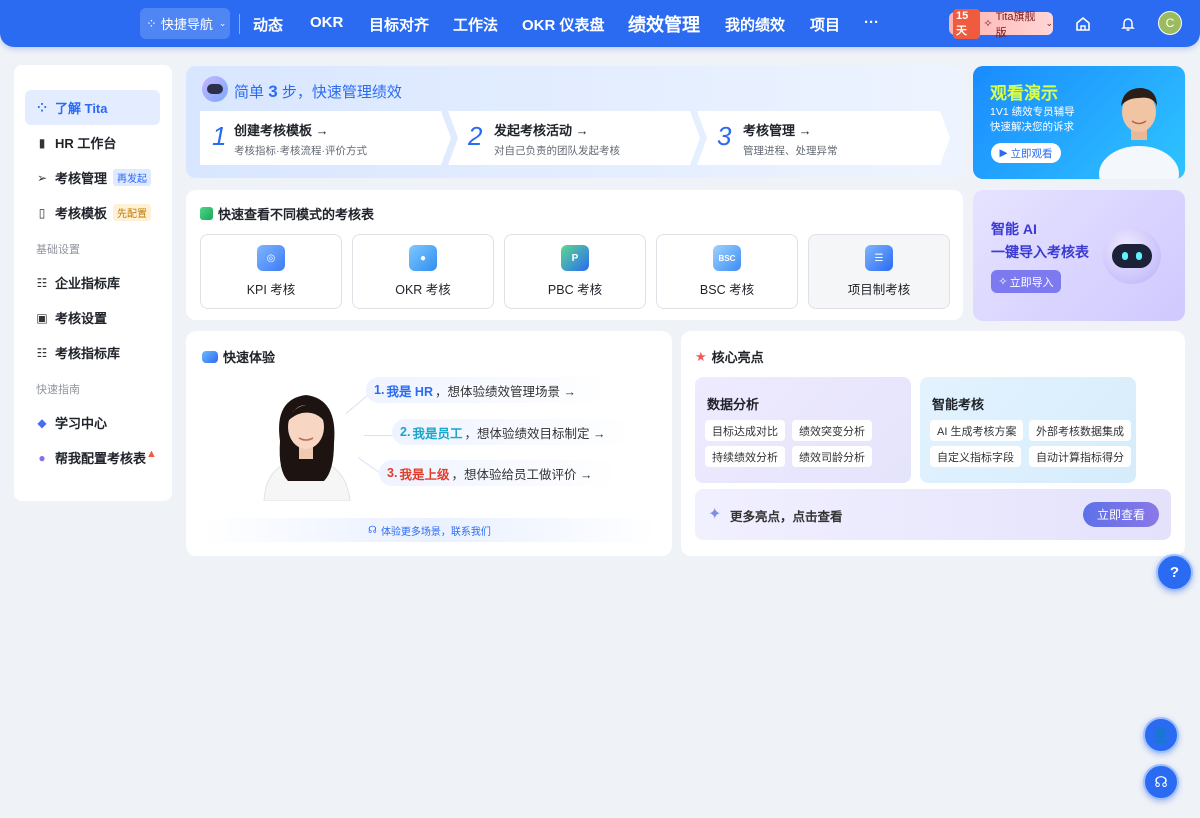 The height and width of the screenshot is (818, 1200). I want to click on bell-icon, so click(1128, 24).